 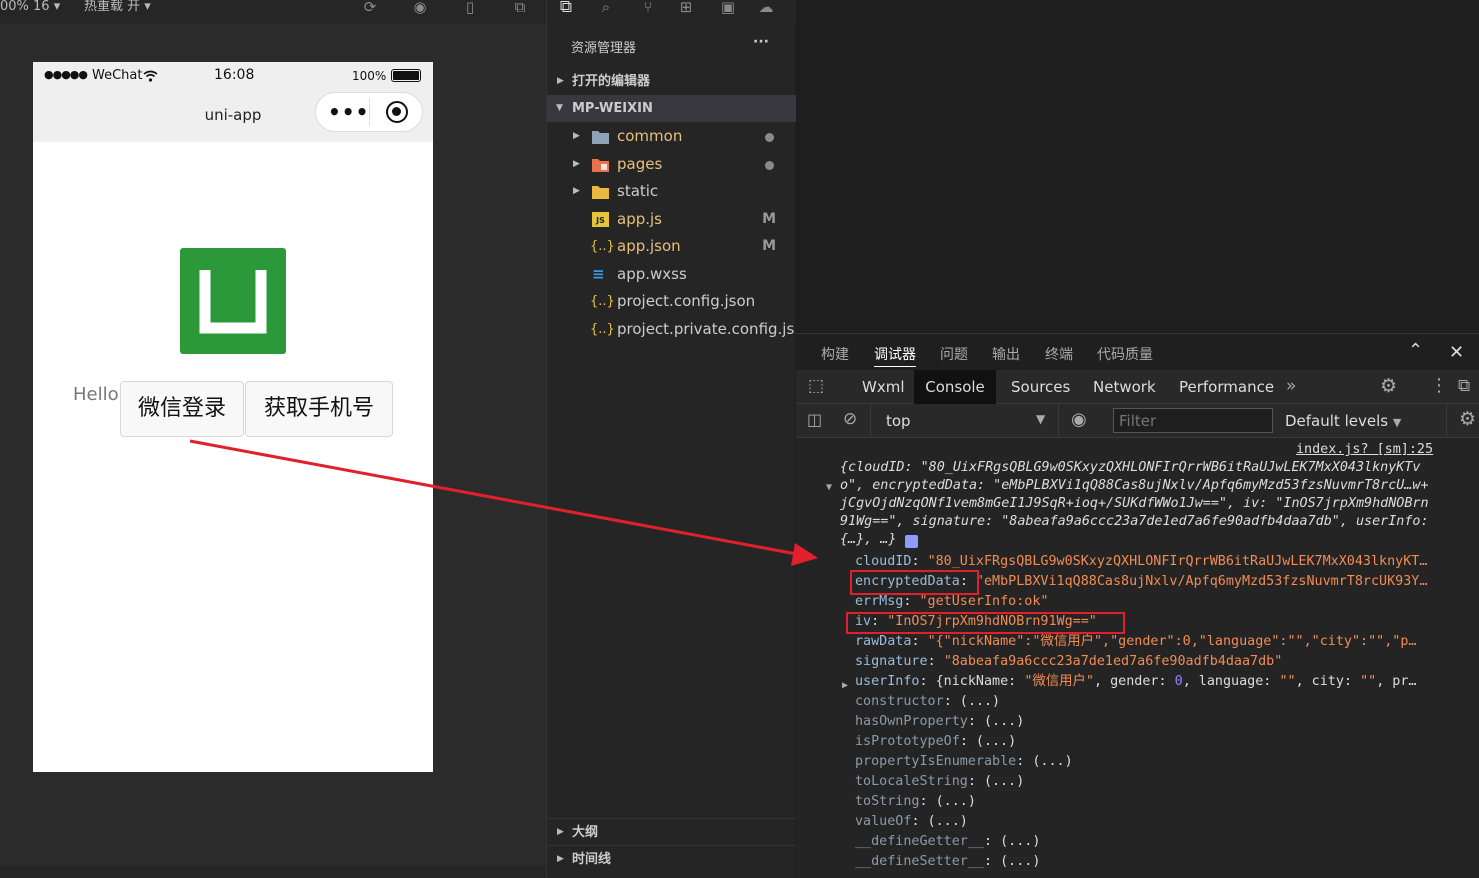 I want to click on proto-method: __defineGetter__: (...), so click(x=948, y=841).